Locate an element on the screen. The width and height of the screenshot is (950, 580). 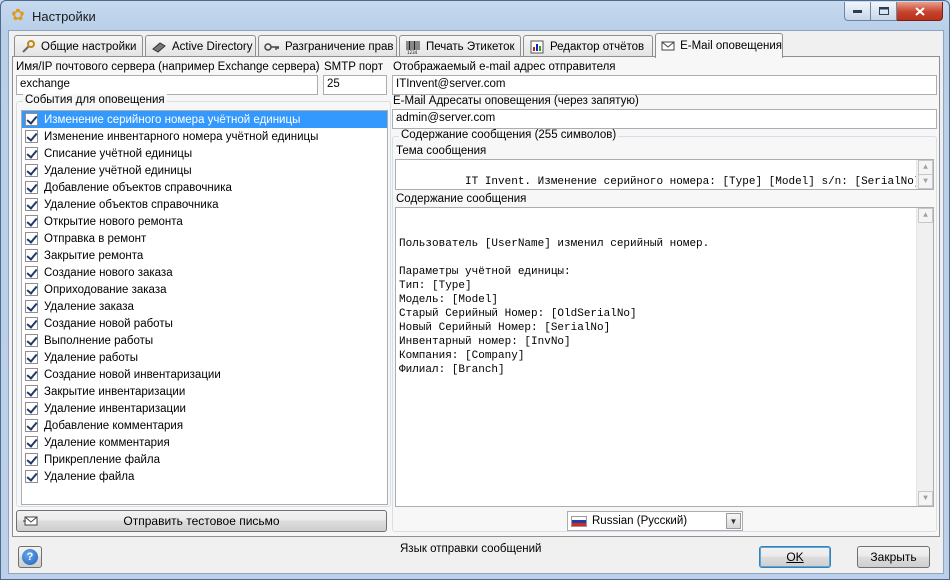
event-item: Отправка в ремонт is located at coordinates (204, 238).